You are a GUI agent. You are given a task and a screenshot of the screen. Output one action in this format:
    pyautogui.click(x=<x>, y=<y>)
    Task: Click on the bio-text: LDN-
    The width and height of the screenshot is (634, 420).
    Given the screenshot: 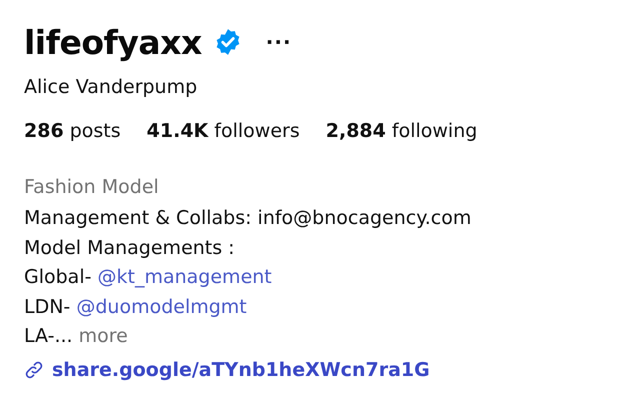 What is the action you would take?
    pyautogui.click(x=47, y=307)
    